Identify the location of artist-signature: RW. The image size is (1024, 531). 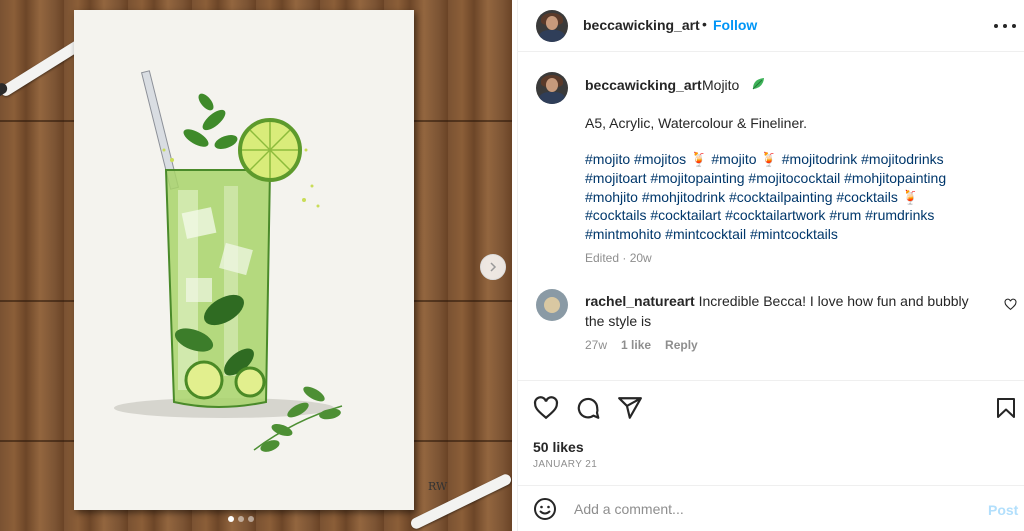
(438, 486).